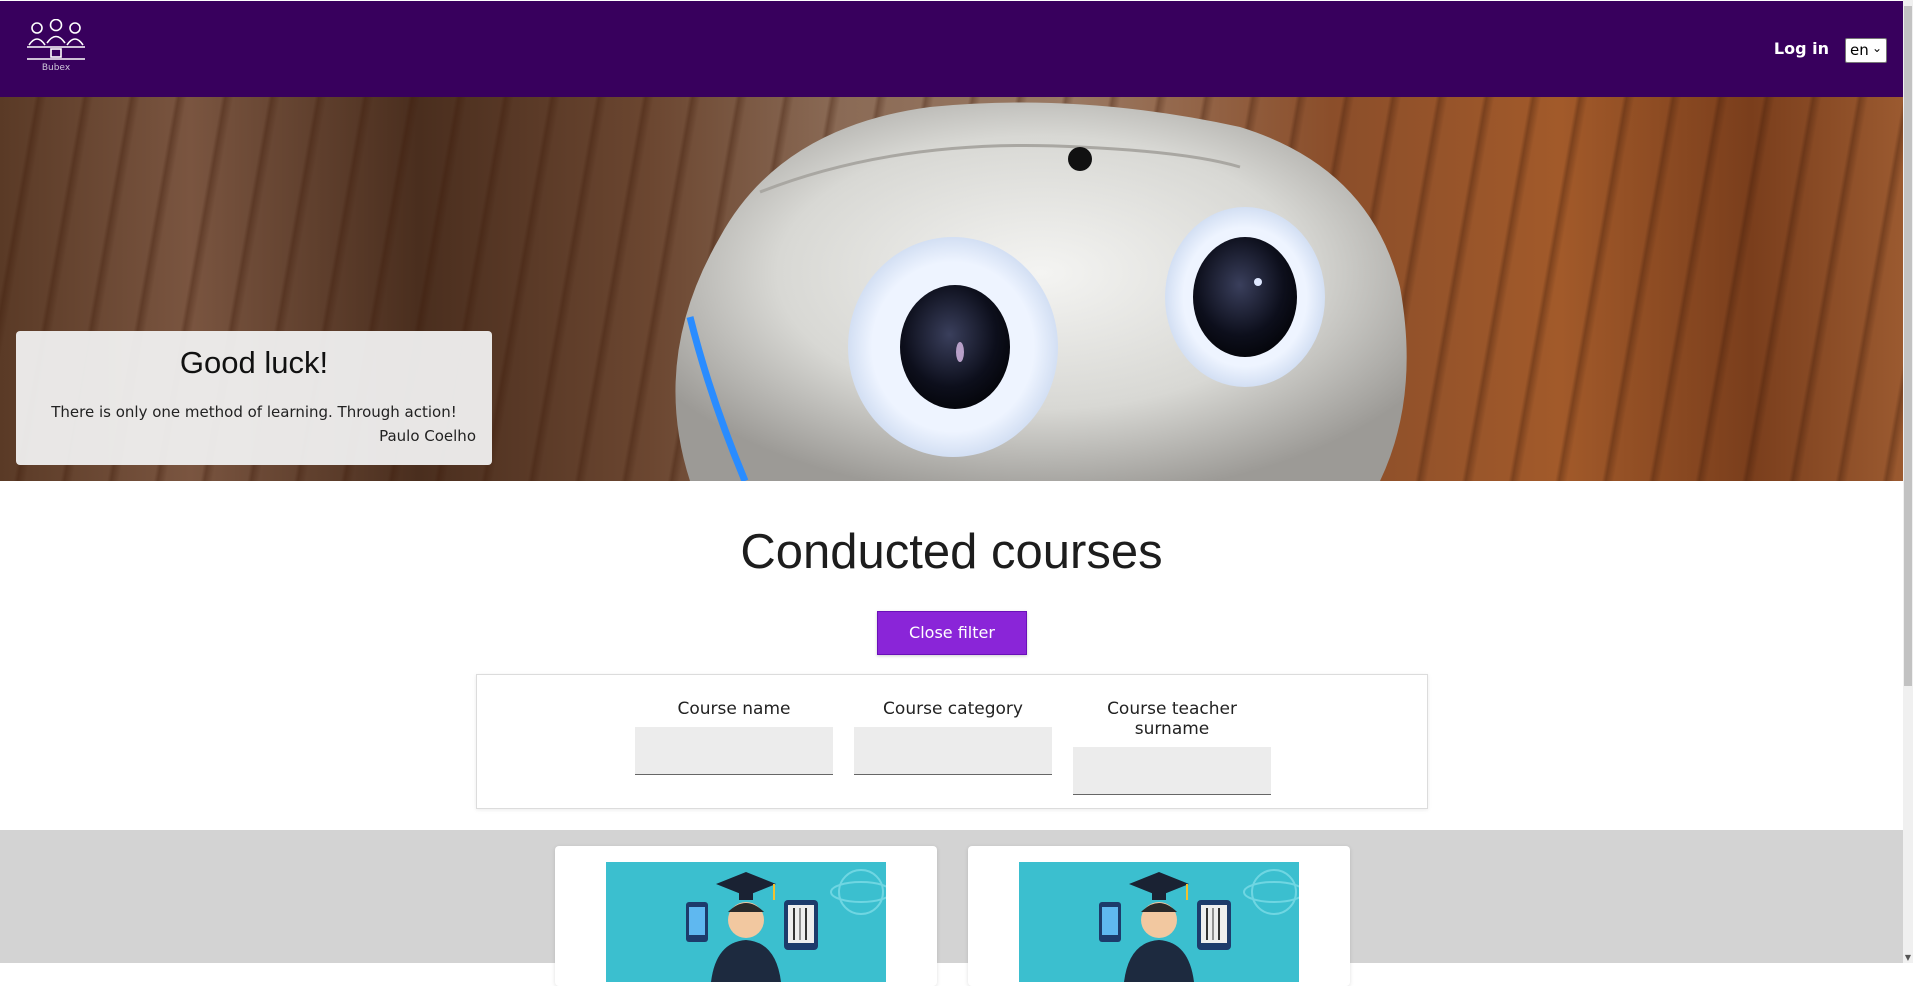 This screenshot has height=986, width=1913. I want to click on logo-icon, so click(56, 39).